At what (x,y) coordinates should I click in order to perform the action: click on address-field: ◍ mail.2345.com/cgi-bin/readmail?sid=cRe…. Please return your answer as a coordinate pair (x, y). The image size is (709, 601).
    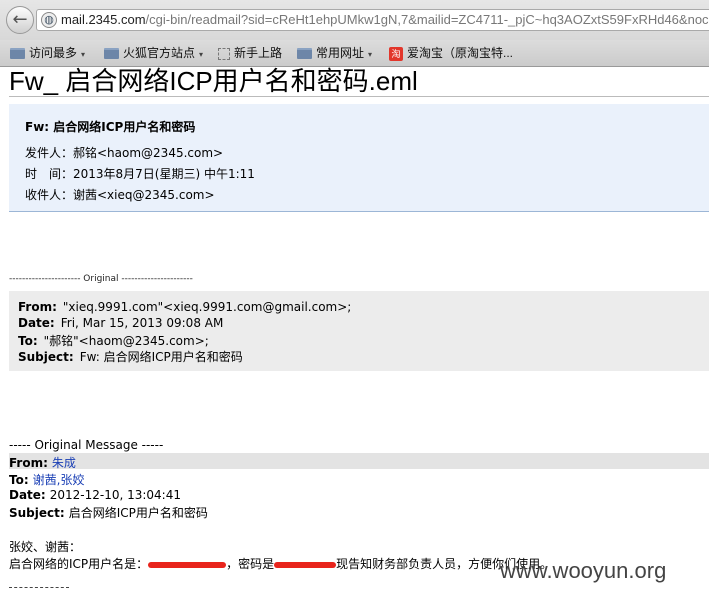
    Looking at the image, I should click on (372, 20).